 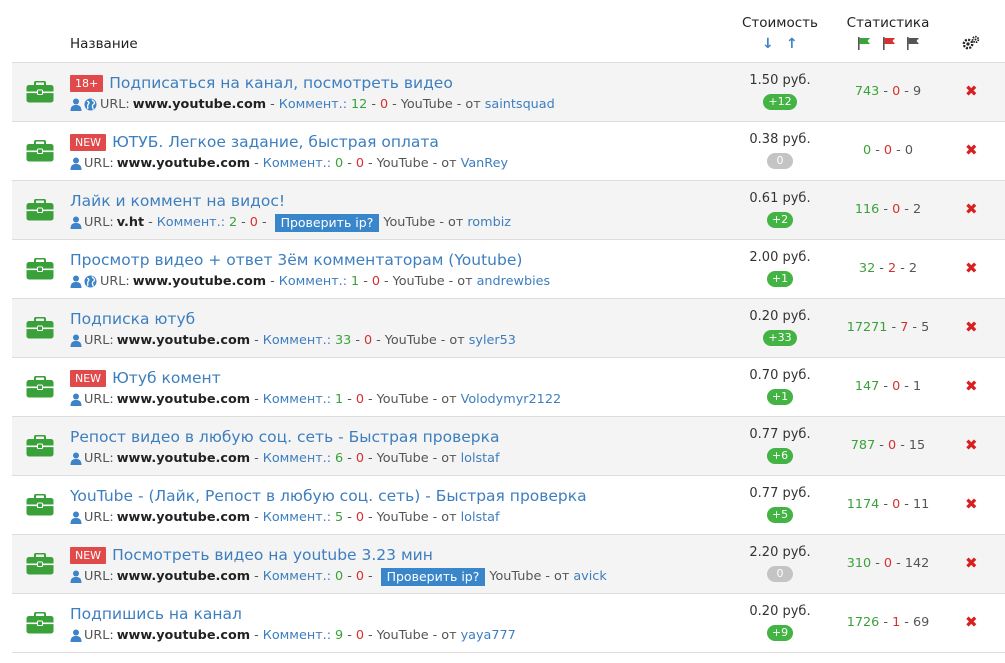 What do you see at coordinates (484, 163) in the screenshot?
I see `author-link: VanRey` at bounding box center [484, 163].